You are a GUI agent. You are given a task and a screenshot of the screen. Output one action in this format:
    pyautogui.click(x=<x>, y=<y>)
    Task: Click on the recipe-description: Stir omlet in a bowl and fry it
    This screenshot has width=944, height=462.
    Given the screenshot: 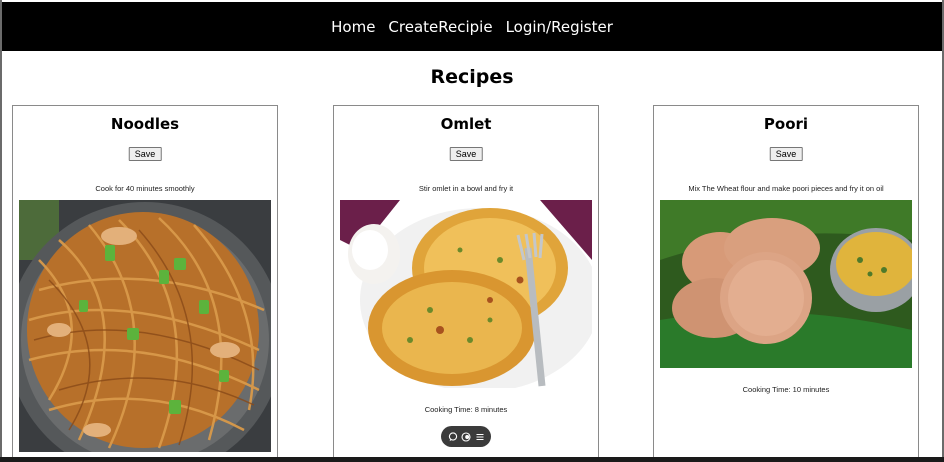 What is the action you would take?
    pyautogui.click(x=466, y=188)
    